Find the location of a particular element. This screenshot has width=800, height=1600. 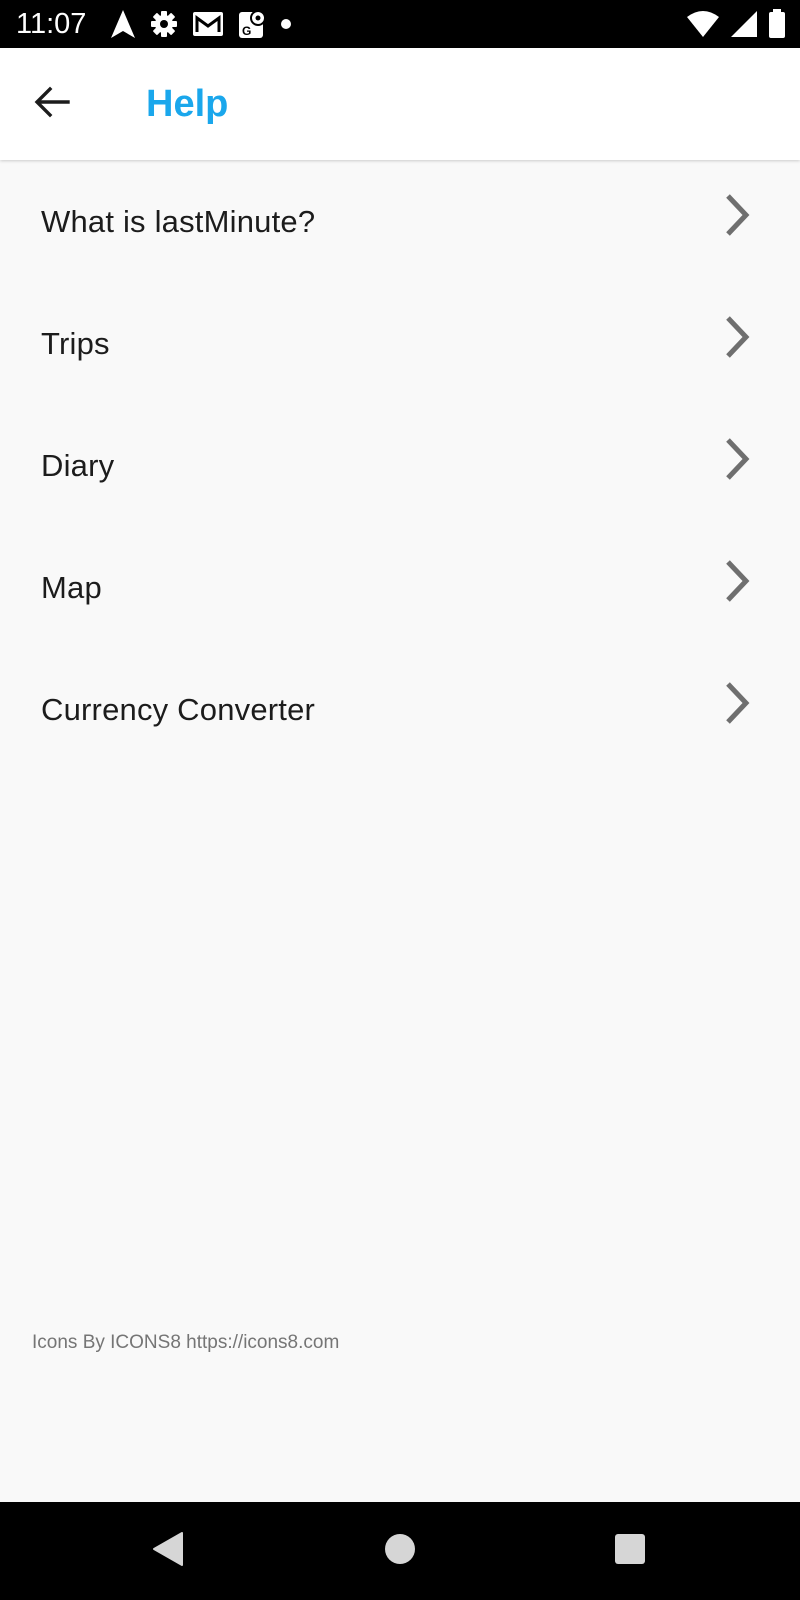

status-bar: 11:07 G is located at coordinates (400, 24).